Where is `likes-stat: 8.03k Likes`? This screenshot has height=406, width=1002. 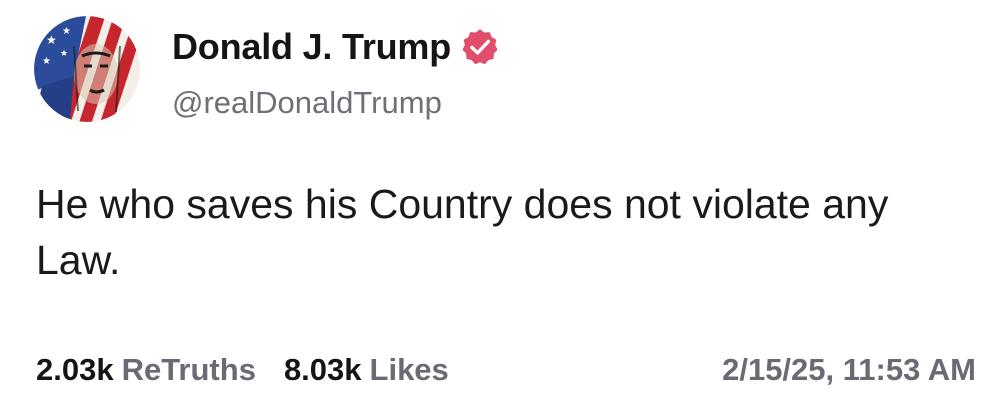 likes-stat: 8.03k Likes is located at coordinates (366, 370).